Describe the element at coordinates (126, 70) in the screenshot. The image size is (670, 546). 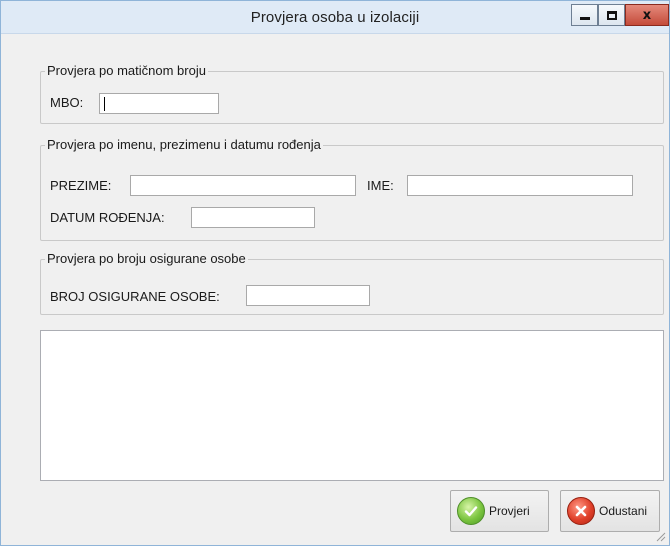
I see `group-mbo-legend: Provjera po matičnom broju` at that location.